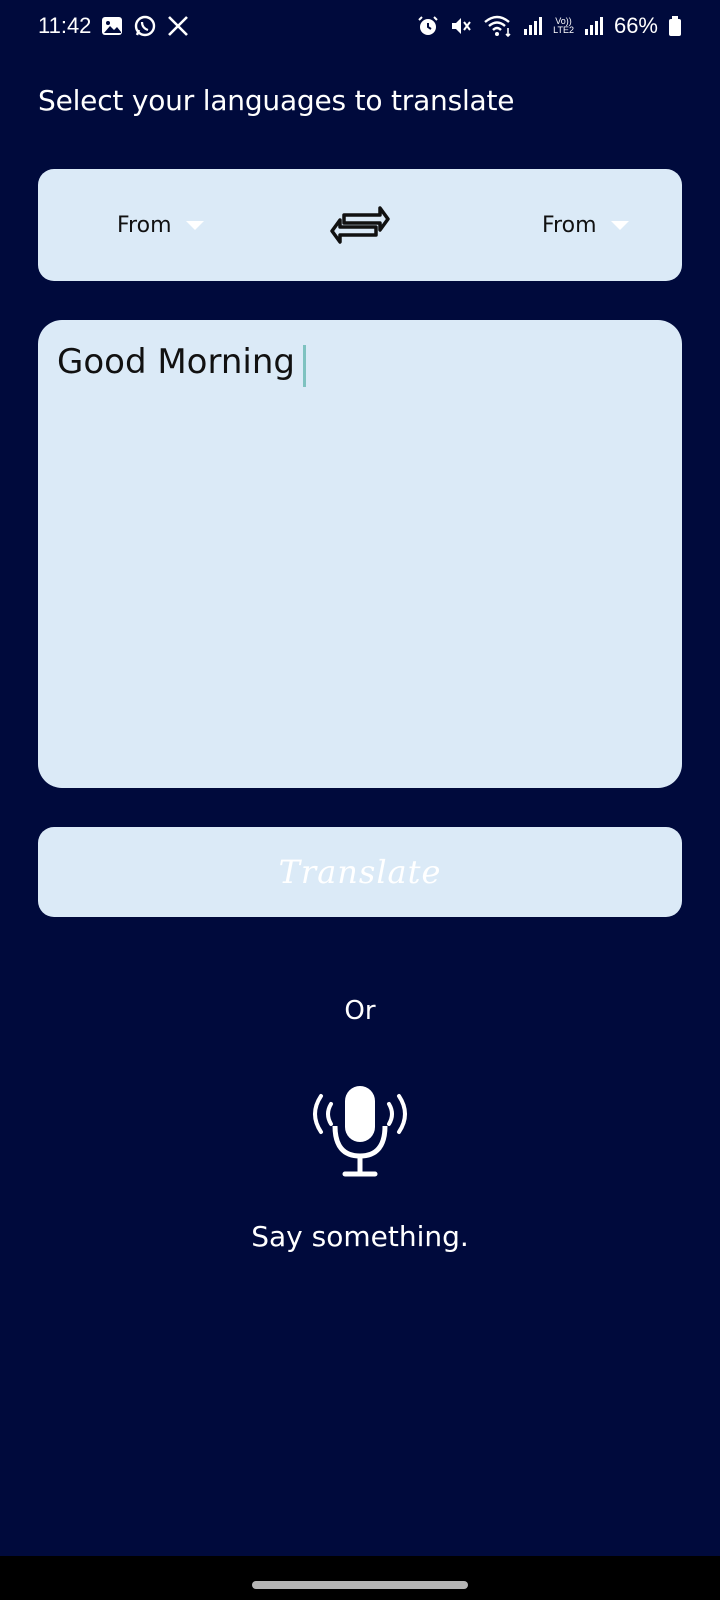 The width and height of the screenshot is (720, 1600). What do you see at coordinates (360, 1578) in the screenshot?
I see `navigation-bar` at bounding box center [360, 1578].